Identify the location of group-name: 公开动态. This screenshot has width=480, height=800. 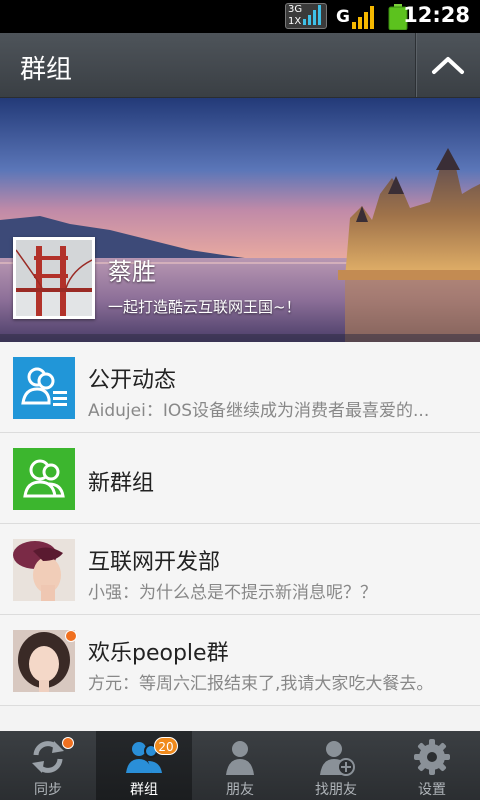
(132, 380).